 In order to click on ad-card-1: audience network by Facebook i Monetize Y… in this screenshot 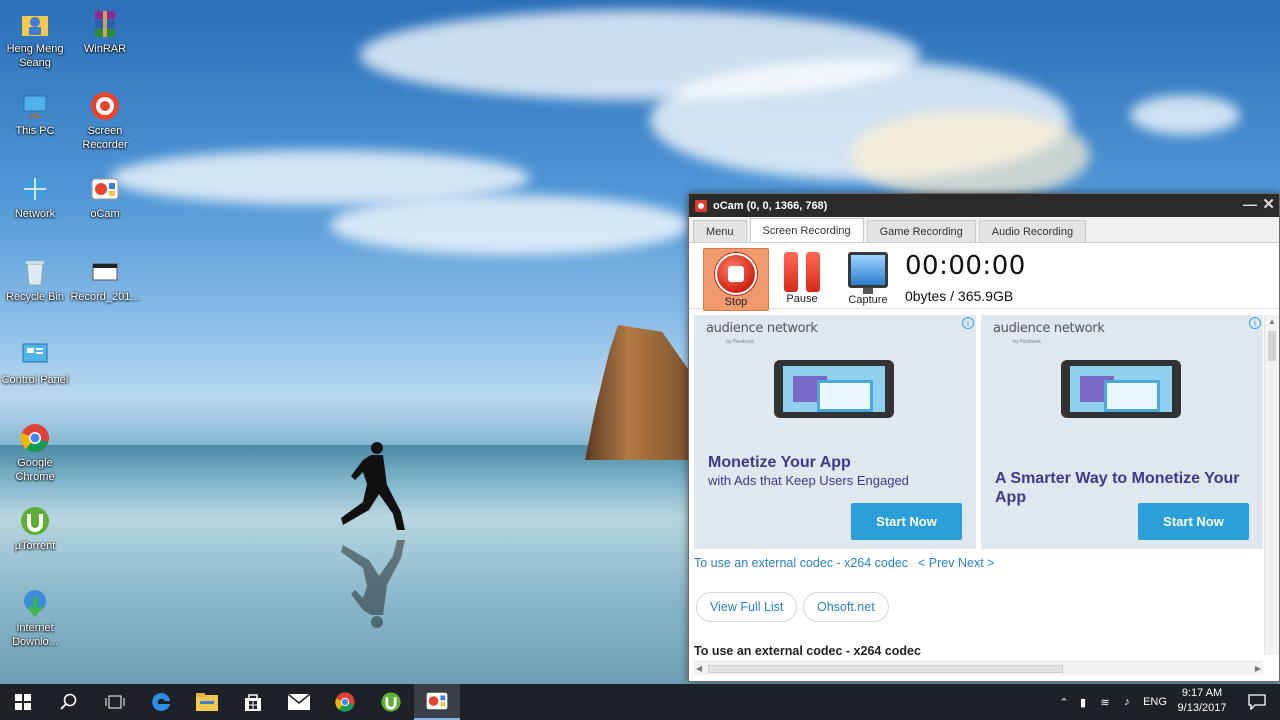, I will do `click(835, 432)`.